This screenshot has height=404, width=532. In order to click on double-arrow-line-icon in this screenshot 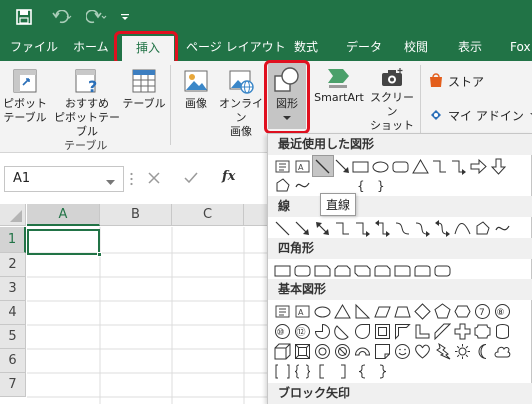, I will do `click(322, 228)`.